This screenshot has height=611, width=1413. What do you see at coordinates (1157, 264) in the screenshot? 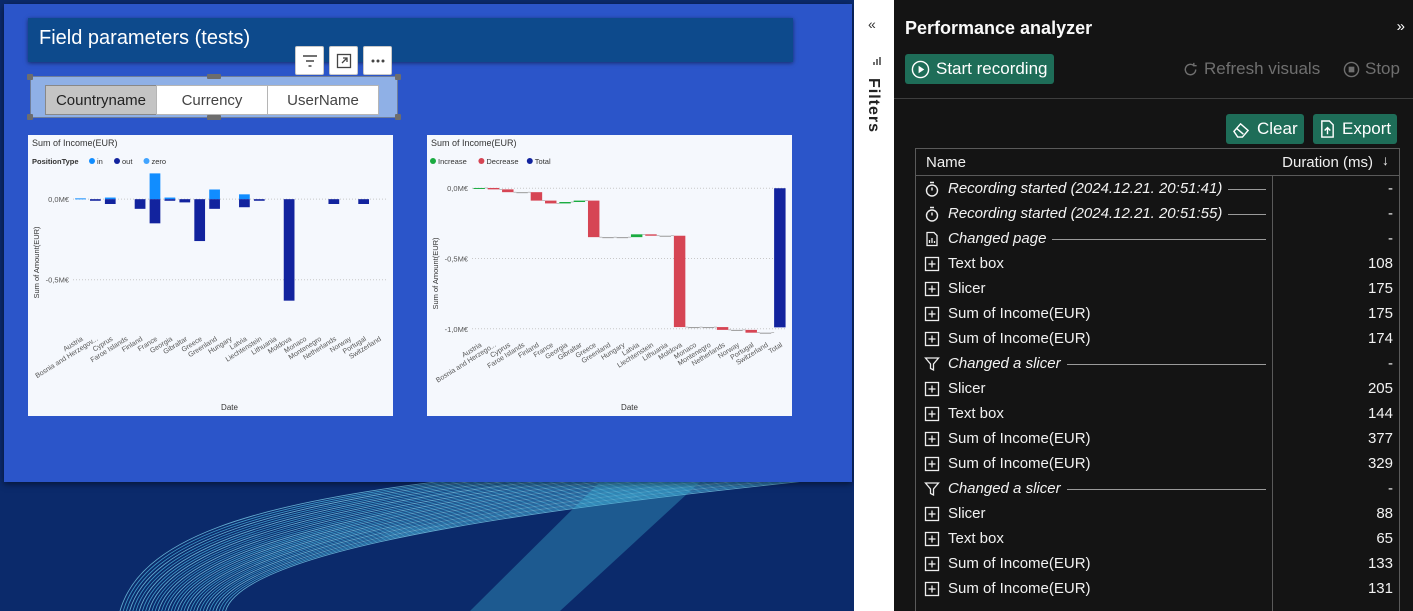
I see `table-row: Text box 108` at bounding box center [1157, 264].